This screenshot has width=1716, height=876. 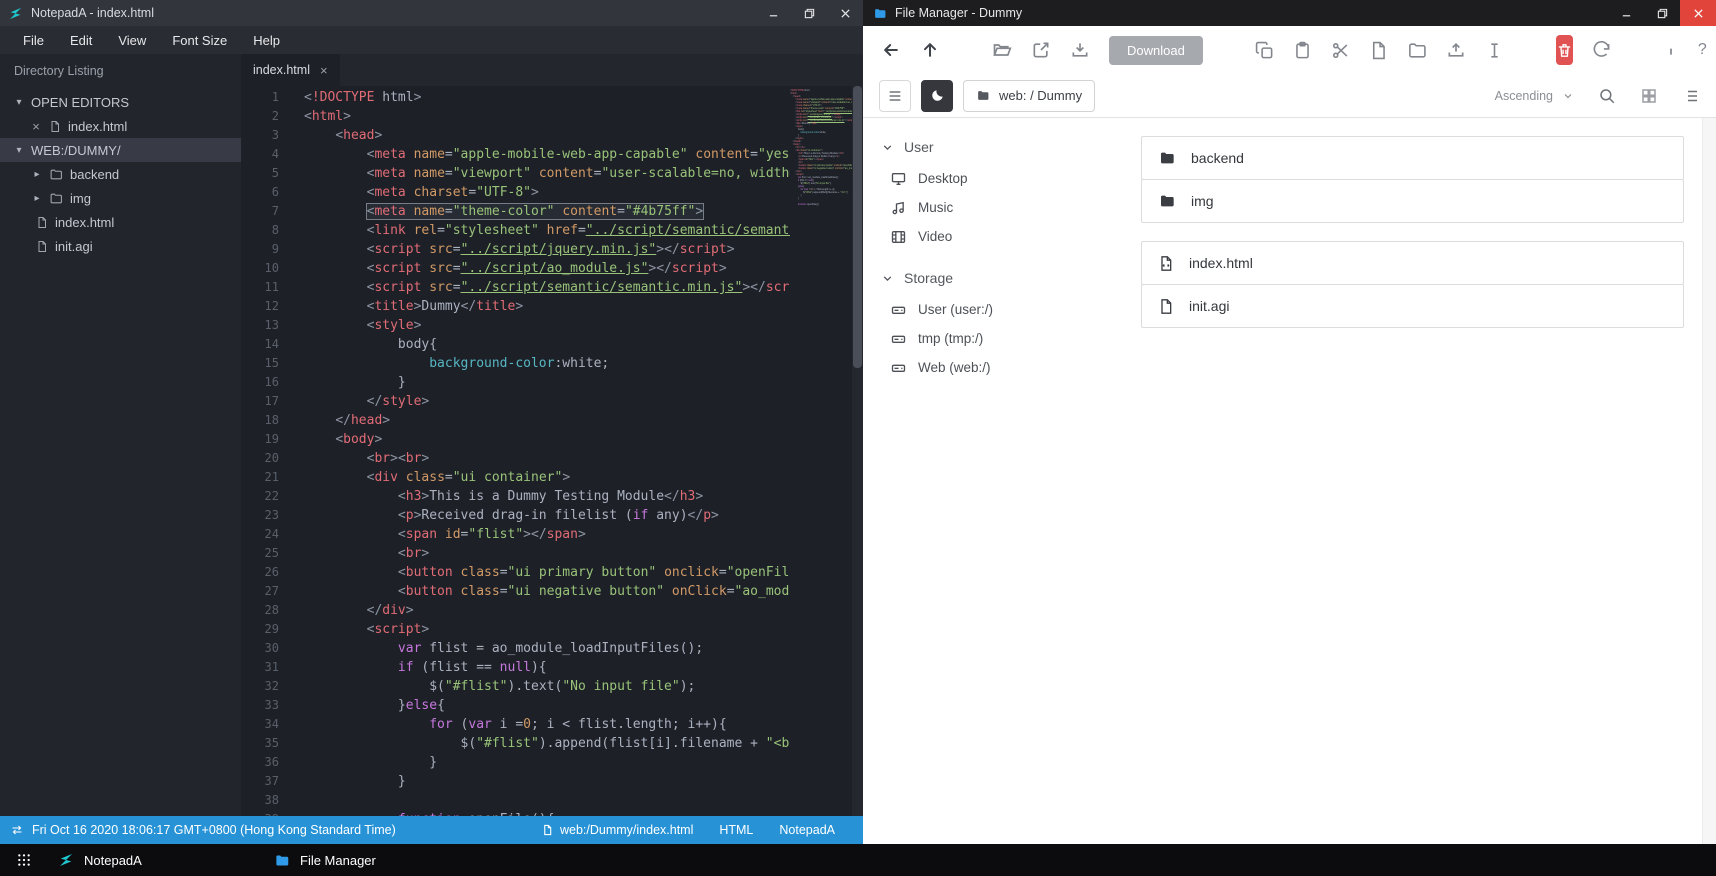 I want to click on window-controls, so click(x=1662, y=13).